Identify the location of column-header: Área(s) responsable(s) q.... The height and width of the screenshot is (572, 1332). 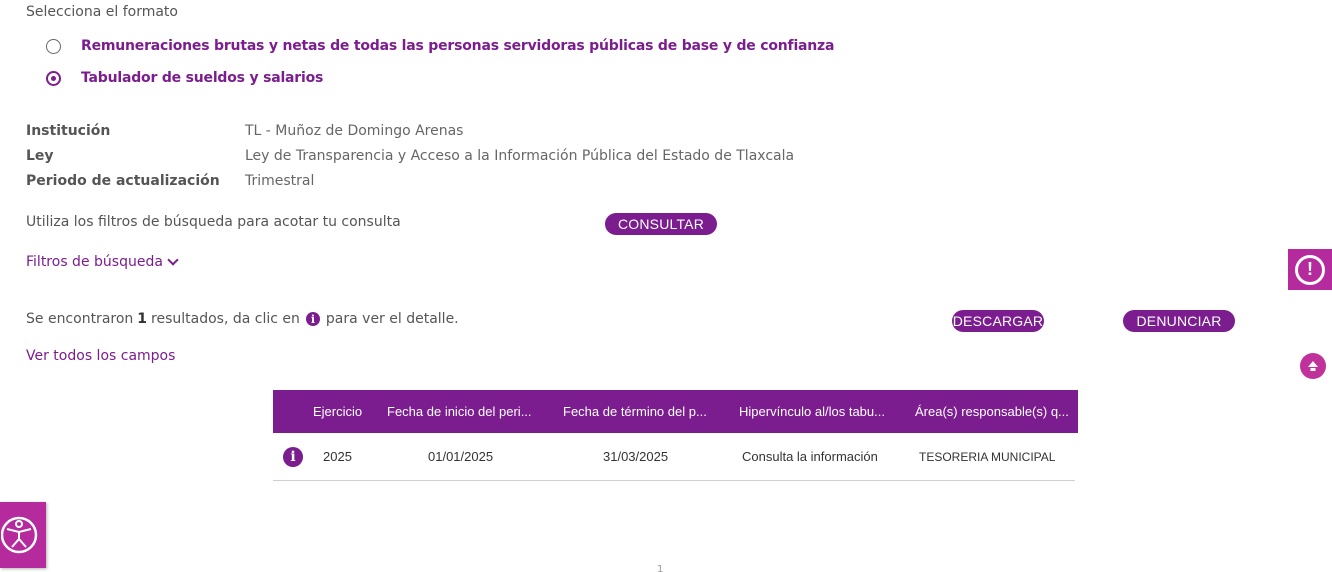
(996, 411).